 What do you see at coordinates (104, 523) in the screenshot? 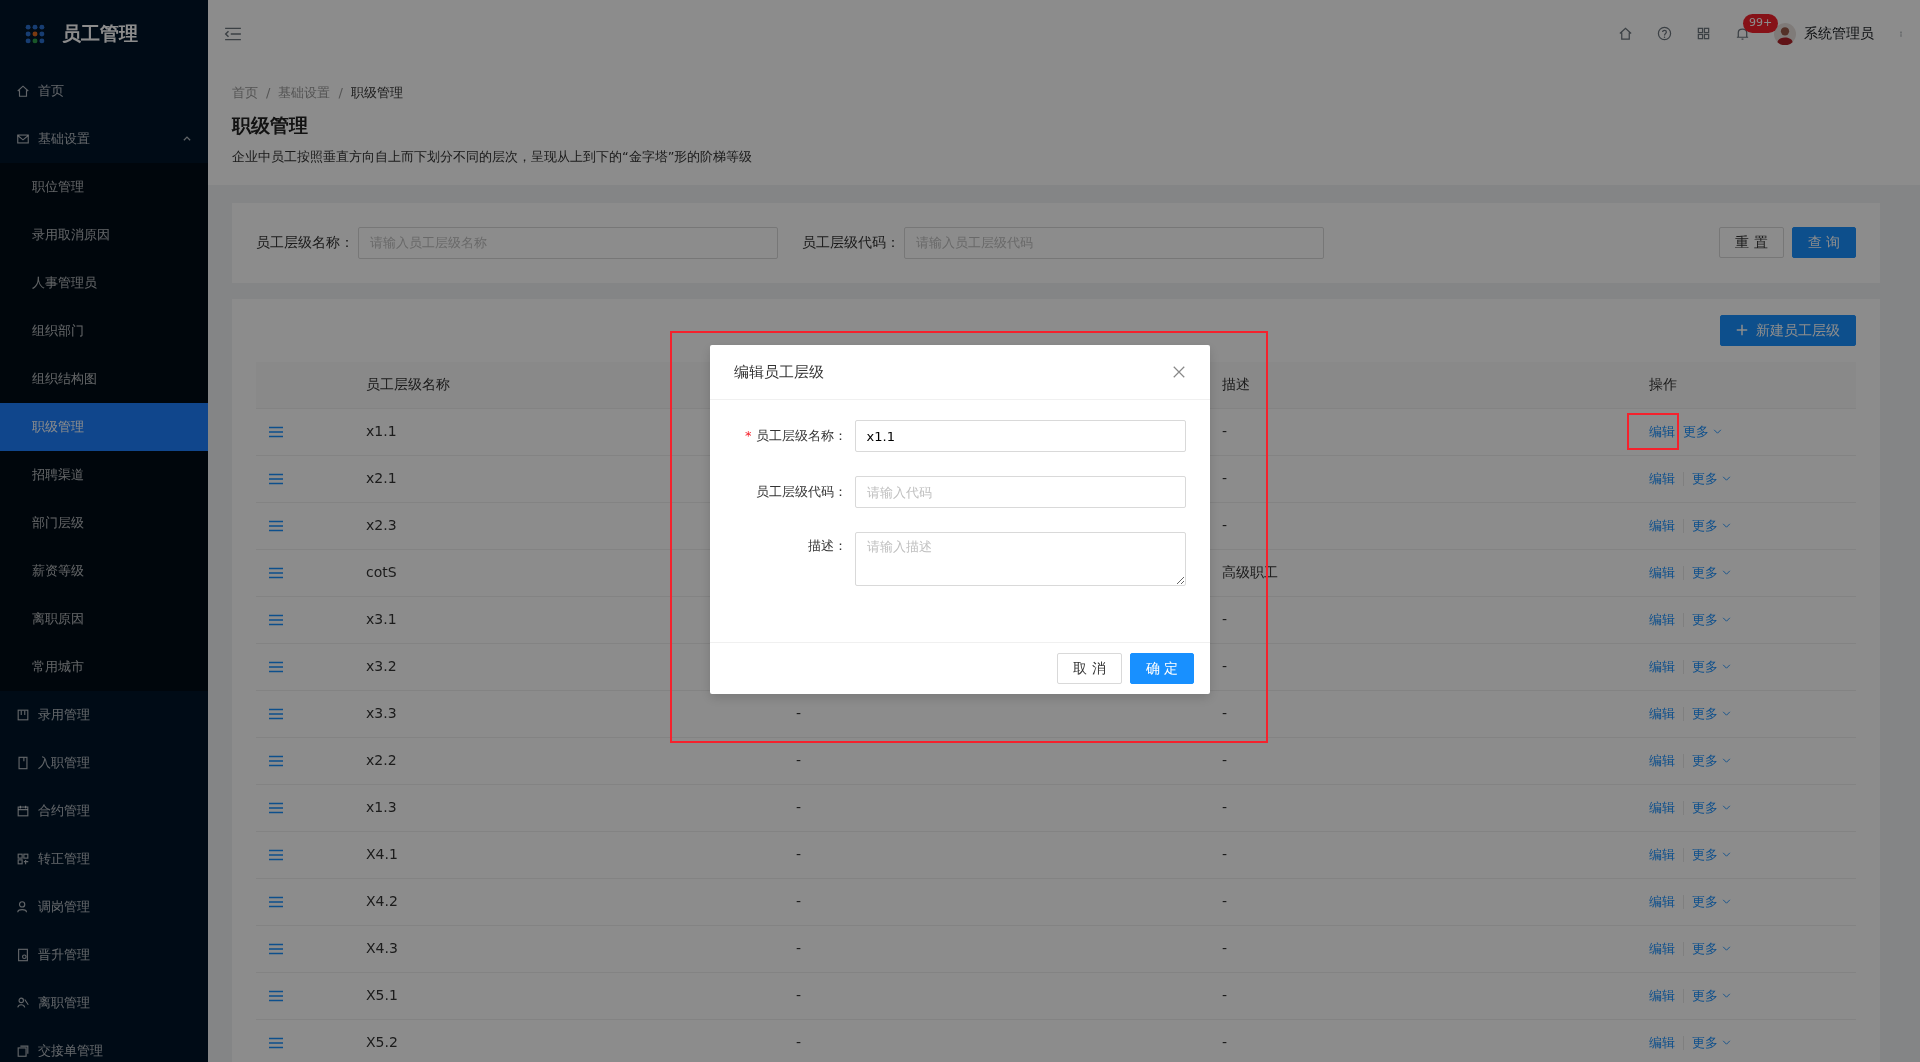
I see `sidebar-item: 部门层级` at bounding box center [104, 523].